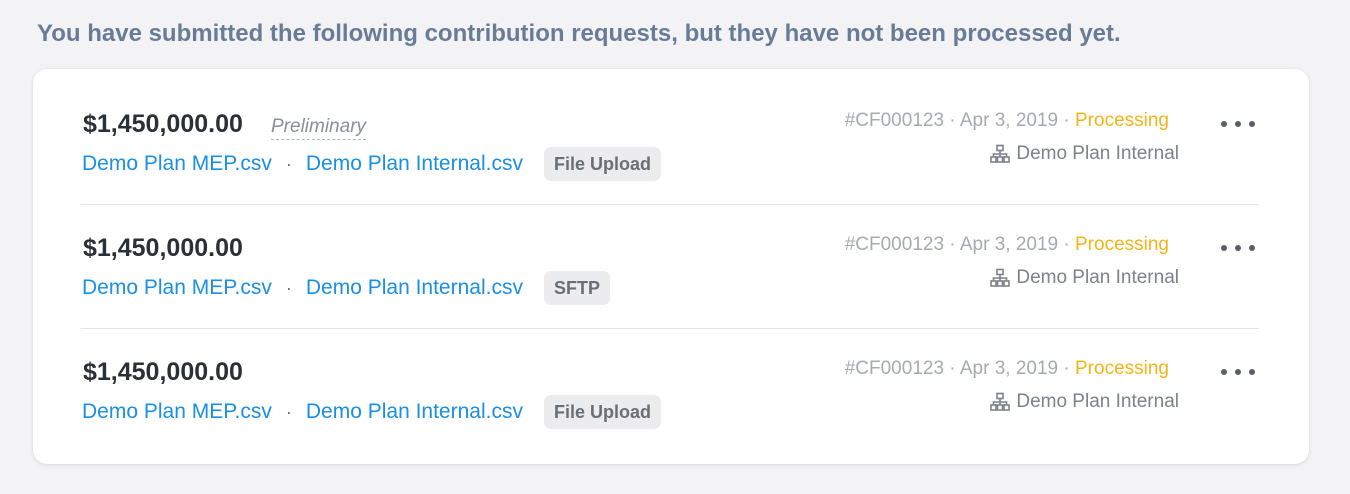 Image resolution: width=1350 pixels, height=494 pixels. I want to click on preliminary-label: Preliminary, so click(319, 127).